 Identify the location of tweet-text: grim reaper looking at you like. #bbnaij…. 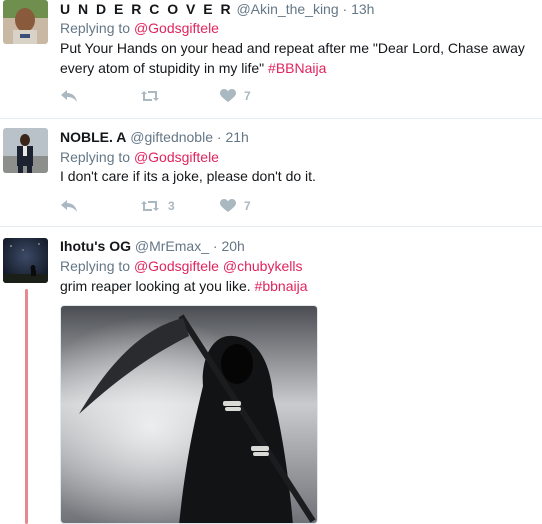
(295, 286).